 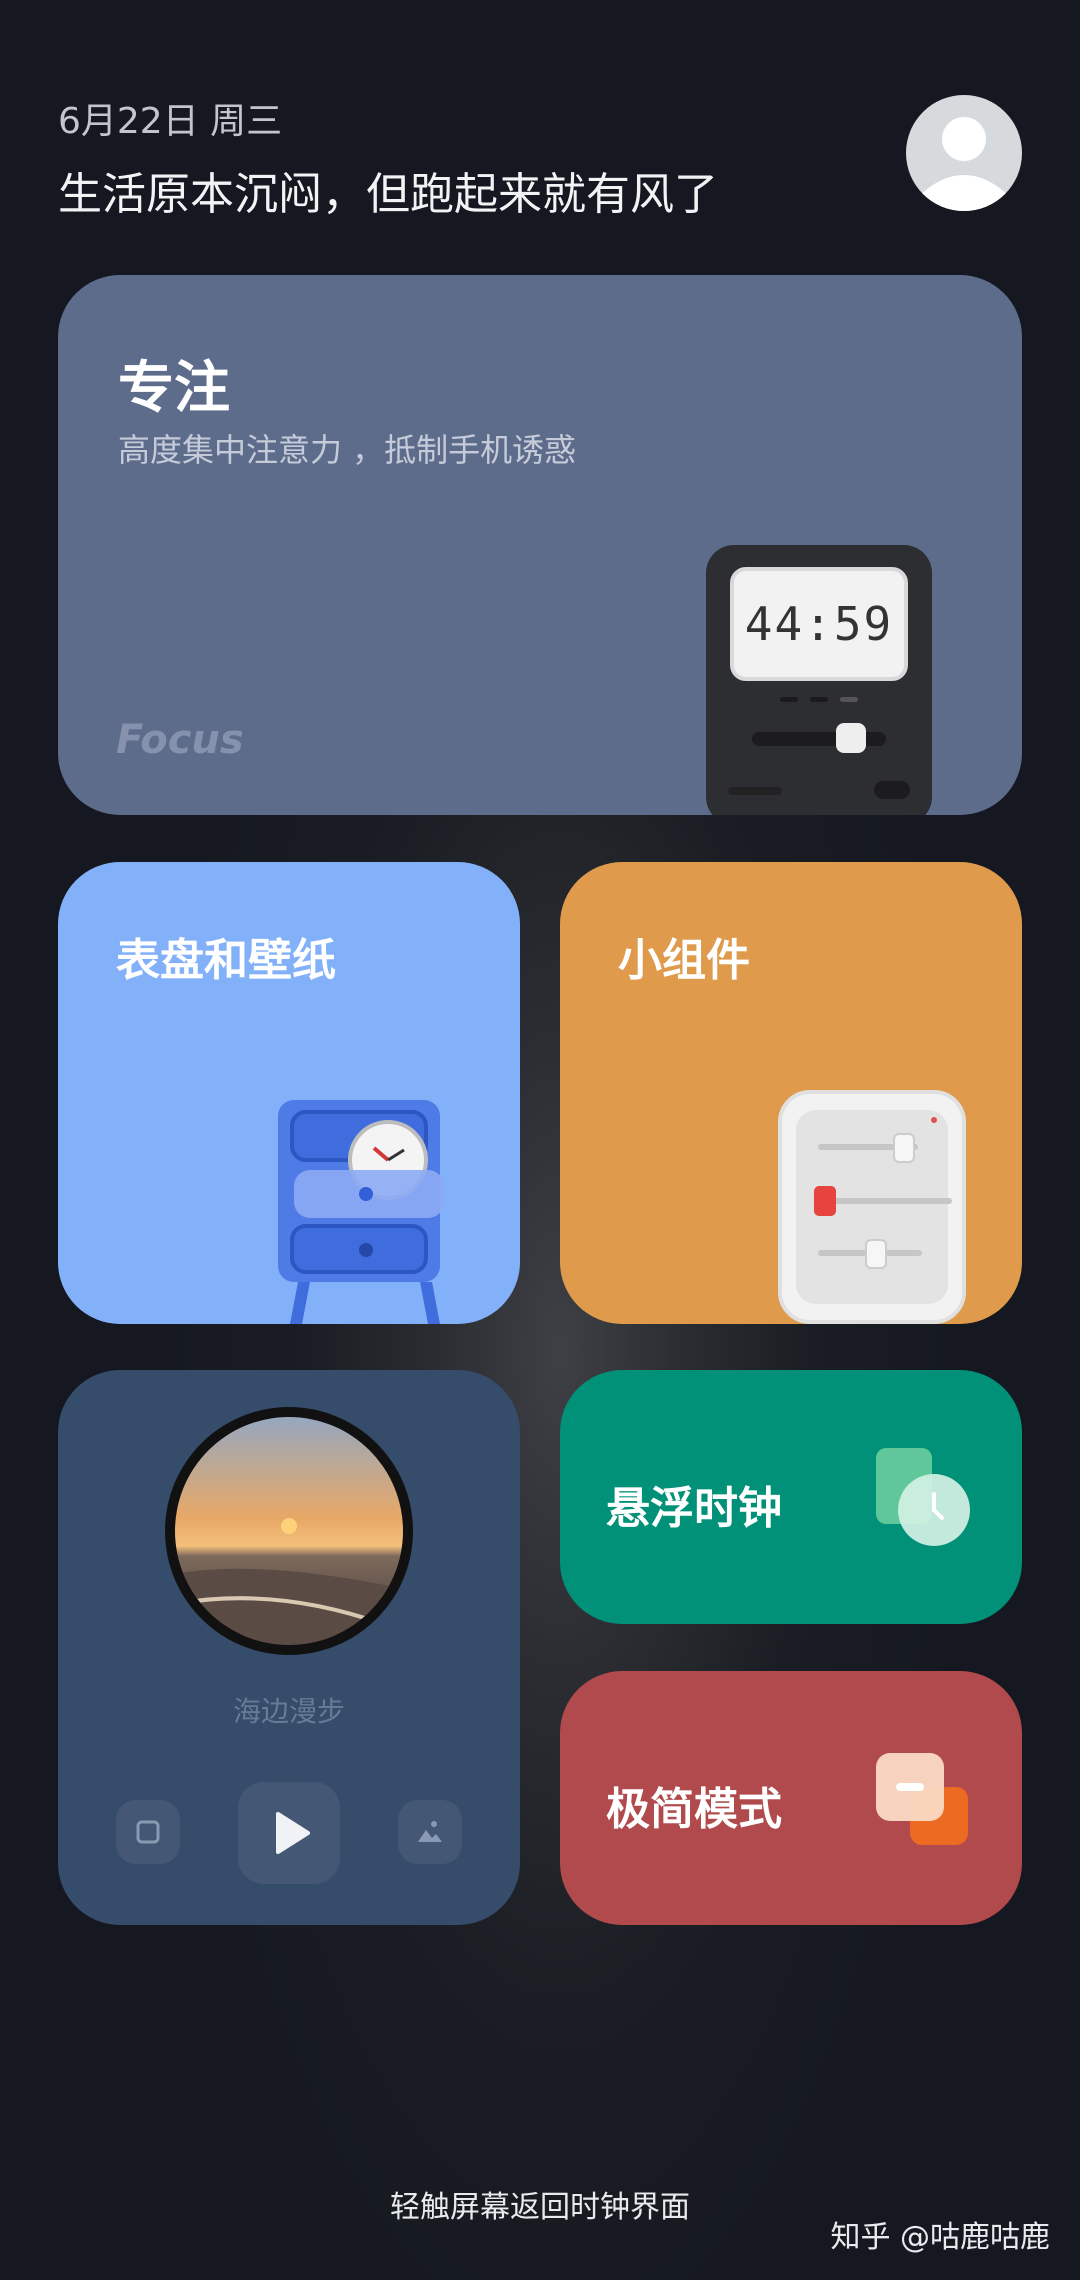 I want to click on drawer-clock-icon, so click(x=361, y=1212).